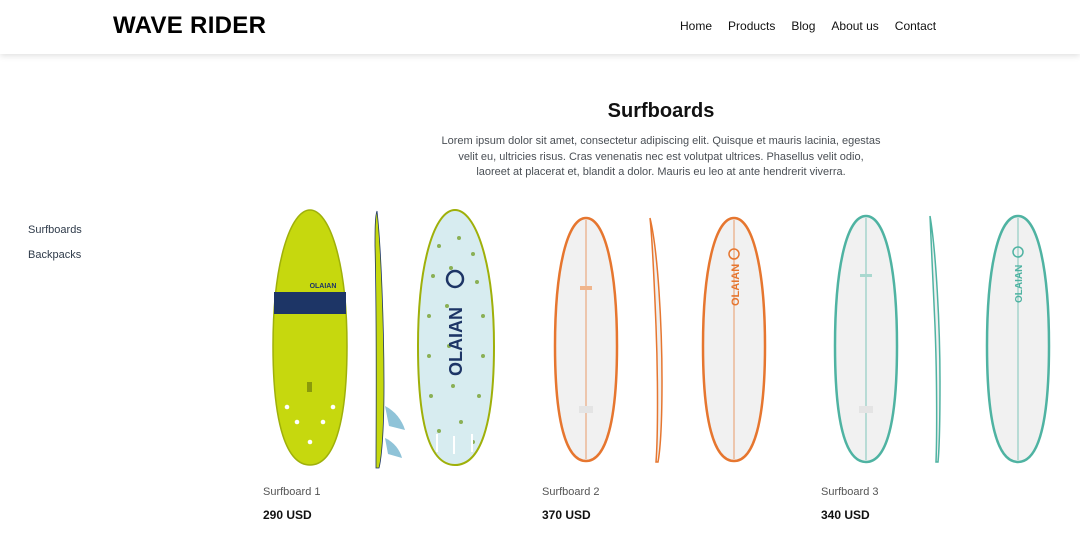 The height and width of the screenshot is (548, 1080). Describe the element at coordinates (845, 515) in the screenshot. I see `product-price: 340 USD` at that location.